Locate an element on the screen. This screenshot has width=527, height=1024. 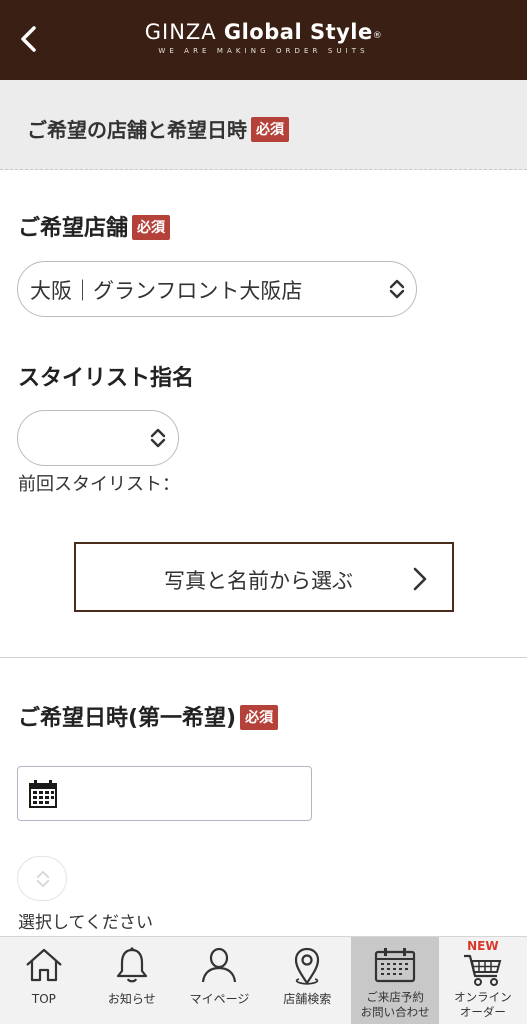
store-select-value: 大阪｜グランフロント大阪店 is located at coordinates (166, 291).